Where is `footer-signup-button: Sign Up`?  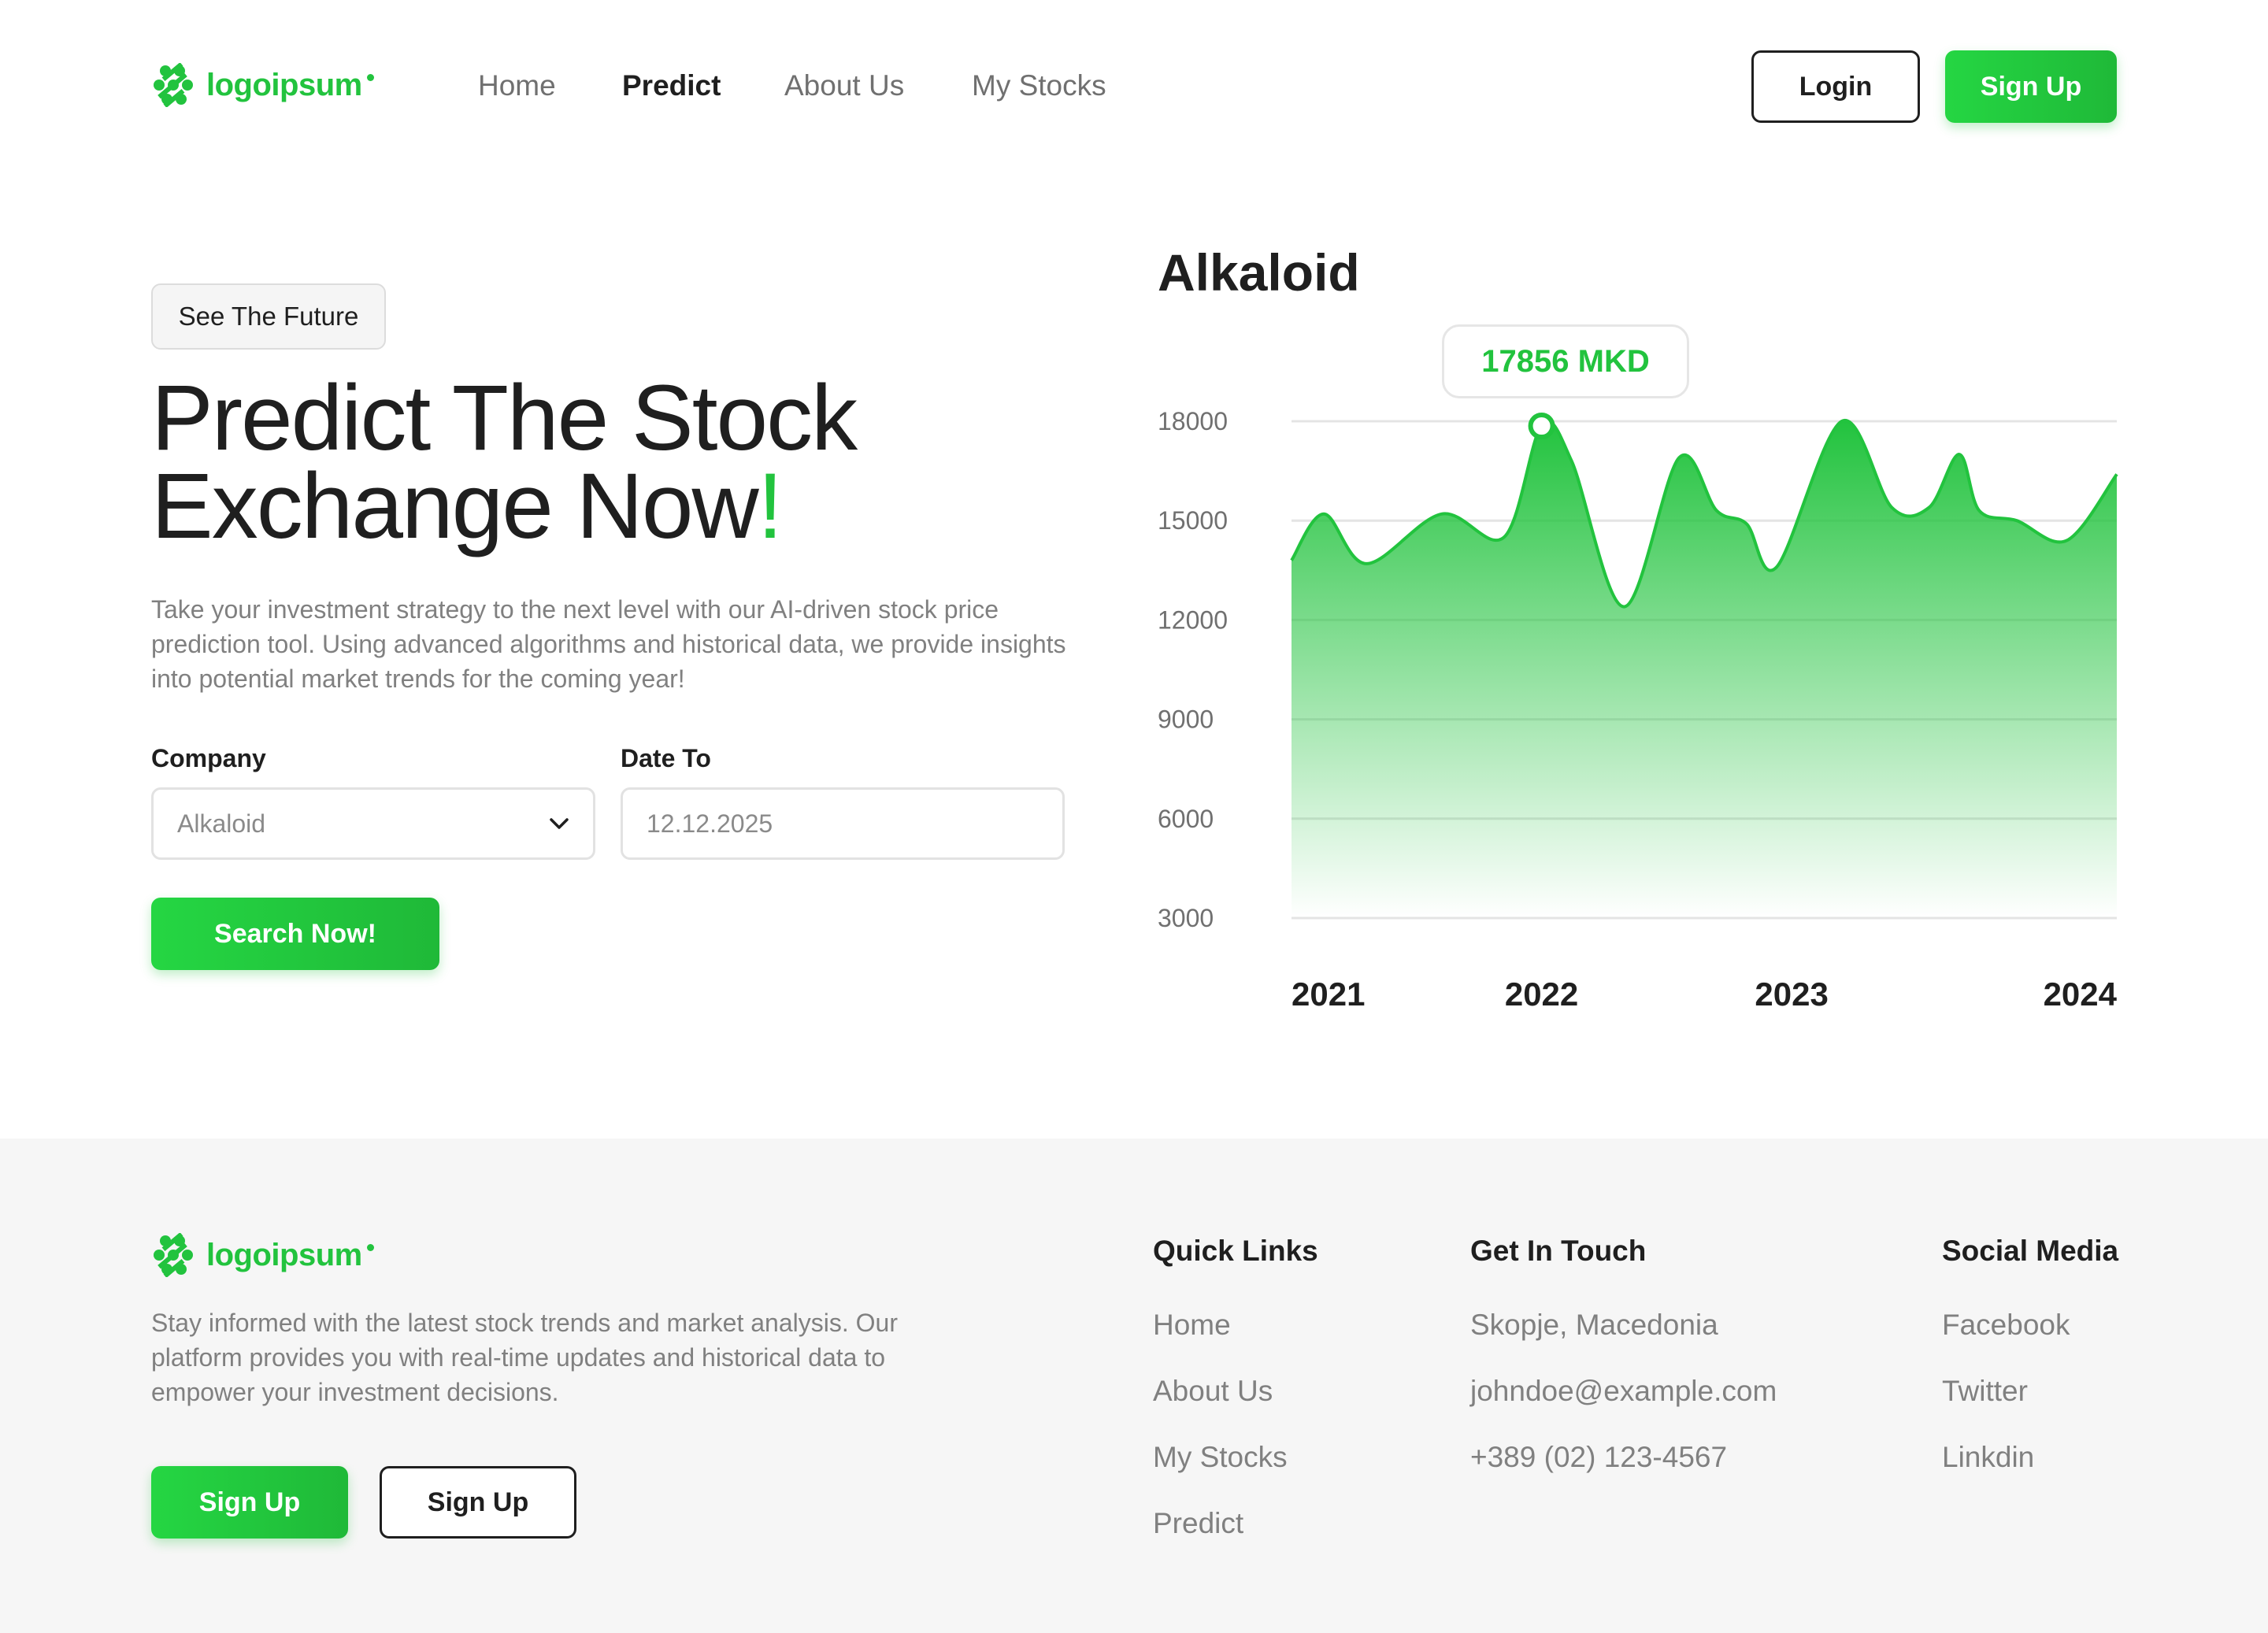 footer-signup-button: Sign Up is located at coordinates (249, 1502).